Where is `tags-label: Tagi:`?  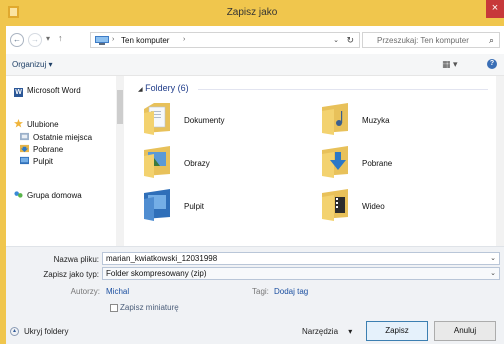
tags-label: Tagi: is located at coordinates (260, 291).